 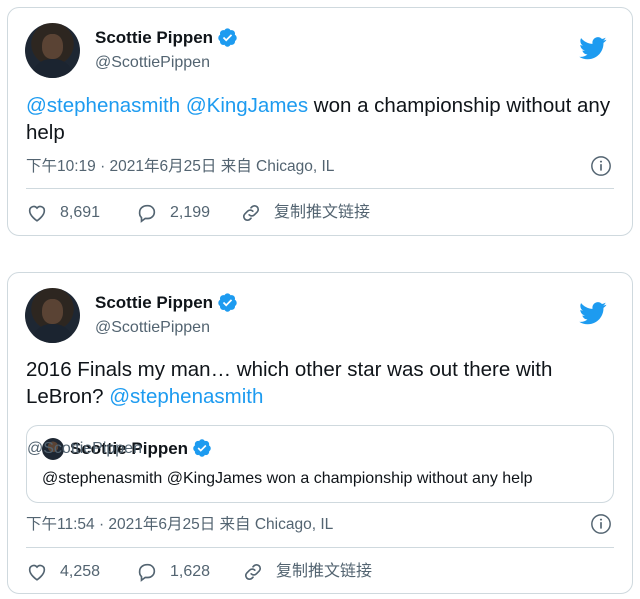 I want to click on mention-link: @KingJames, so click(x=247, y=105).